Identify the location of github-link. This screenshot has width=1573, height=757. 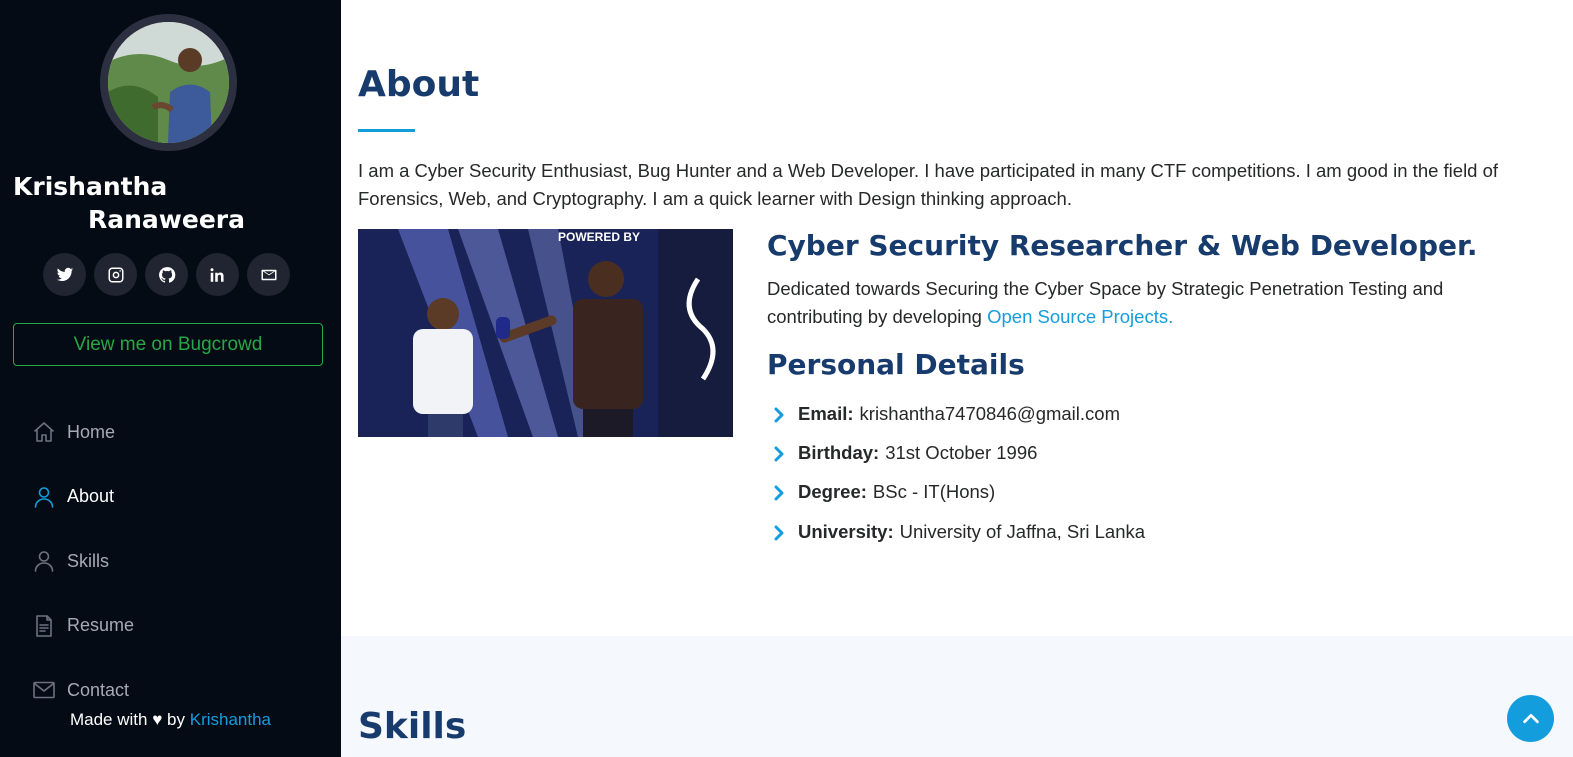
(166, 274).